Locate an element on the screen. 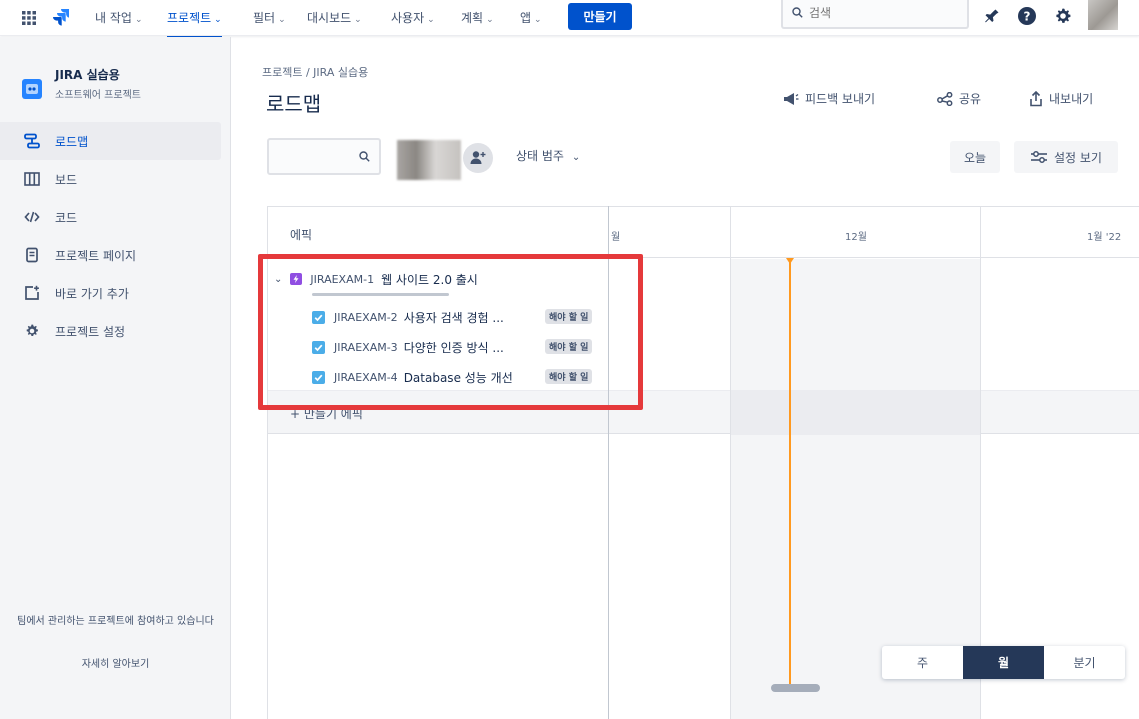  sidebar-item-label: 보드 is located at coordinates (66, 180).